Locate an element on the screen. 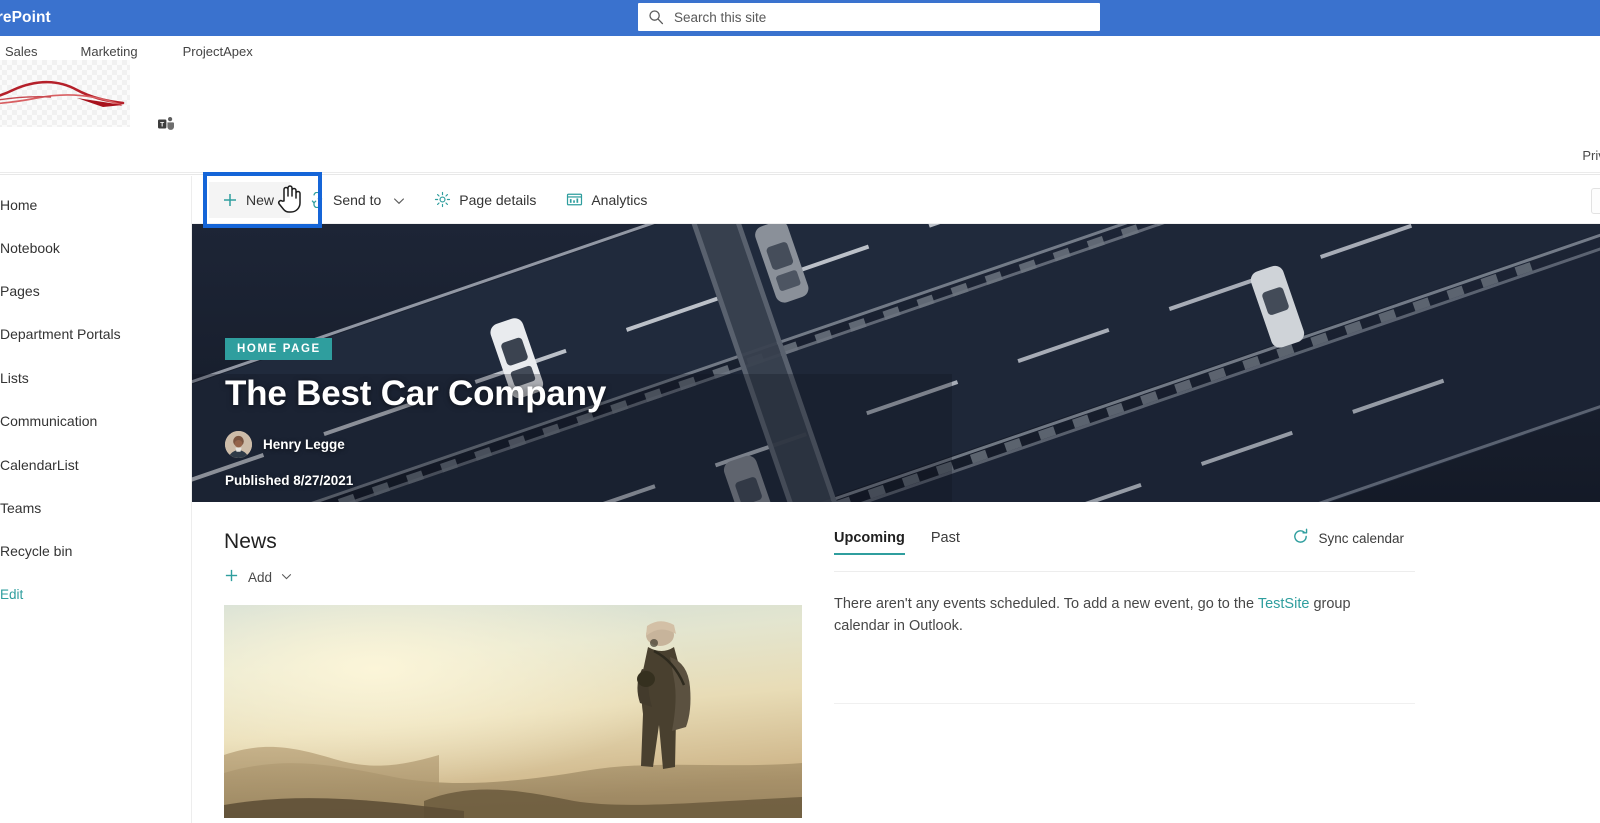  tab-upcoming: Upcoming is located at coordinates (869, 542).